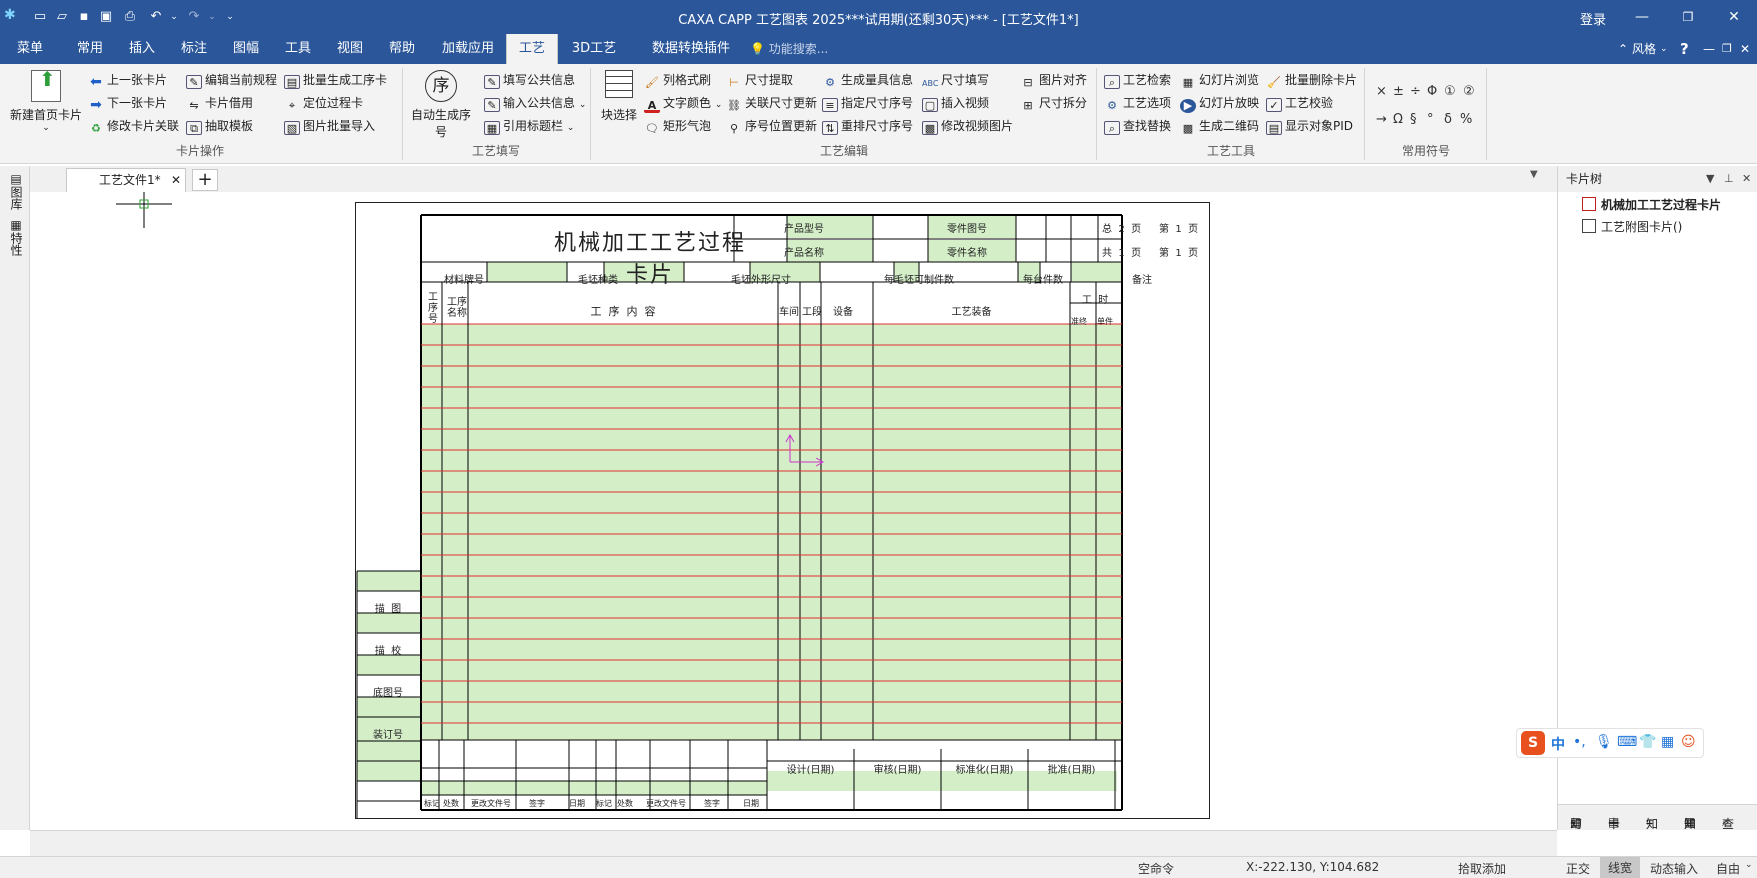 Image resolution: width=1757 pixels, height=878 pixels. What do you see at coordinates (1610, 743) in the screenshot?
I see `ime-toolbar: S 中 •, 🎙 ⌨ 👕 ▦ ☺` at bounding box center [1610, 743].